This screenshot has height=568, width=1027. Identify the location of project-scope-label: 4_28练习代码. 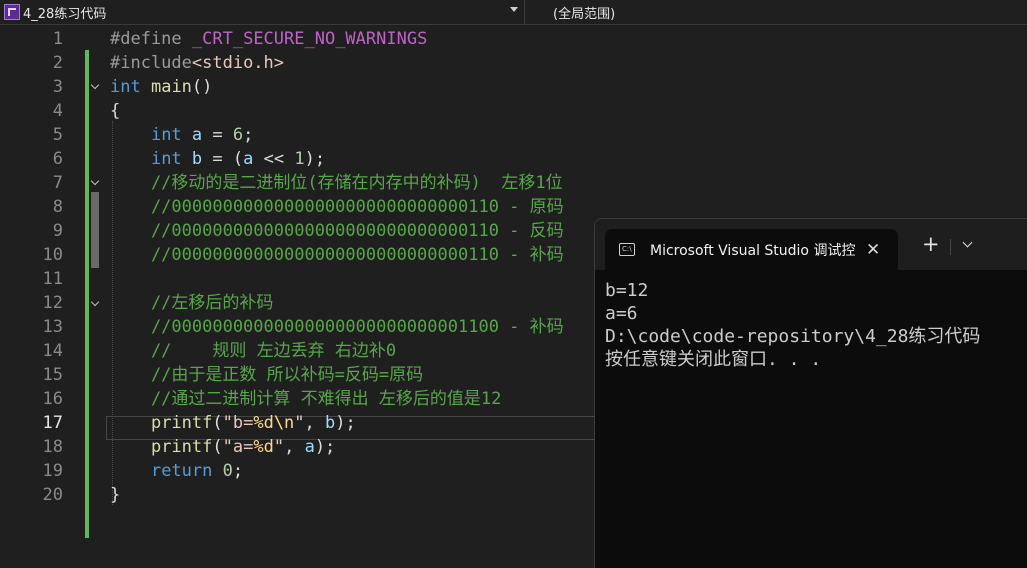
(65, 14).